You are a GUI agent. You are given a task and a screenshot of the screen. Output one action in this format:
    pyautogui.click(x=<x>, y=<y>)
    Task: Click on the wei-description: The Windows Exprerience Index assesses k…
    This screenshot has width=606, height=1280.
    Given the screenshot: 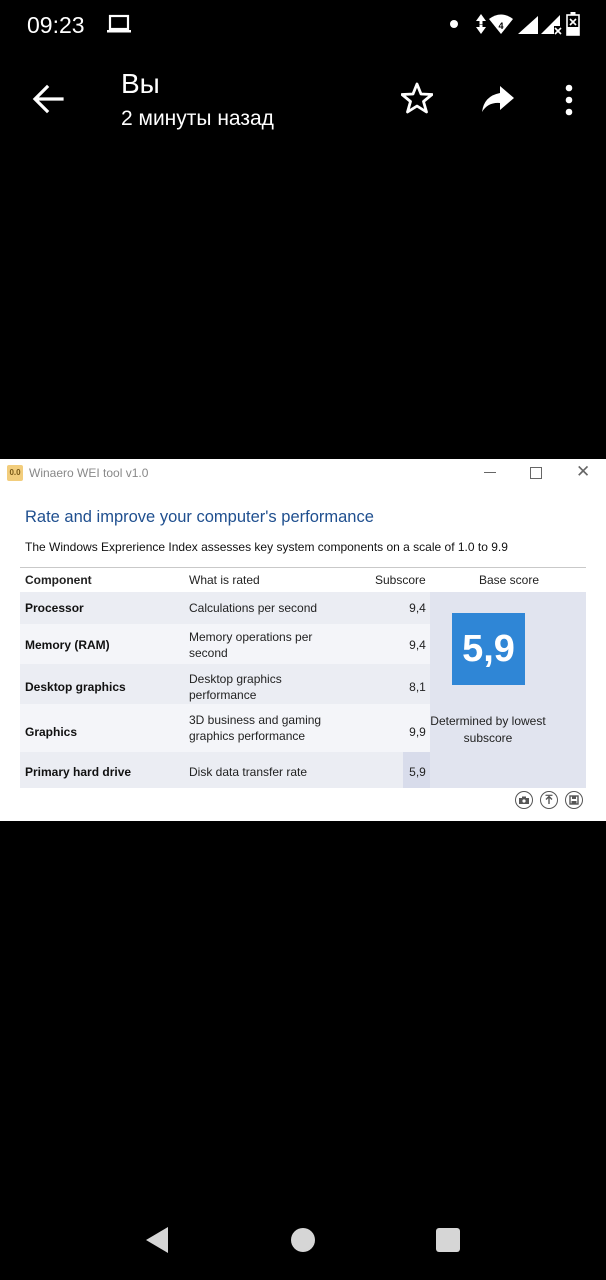 What is the action you would take?
    pyautogui.click(x=266, y=547)
    